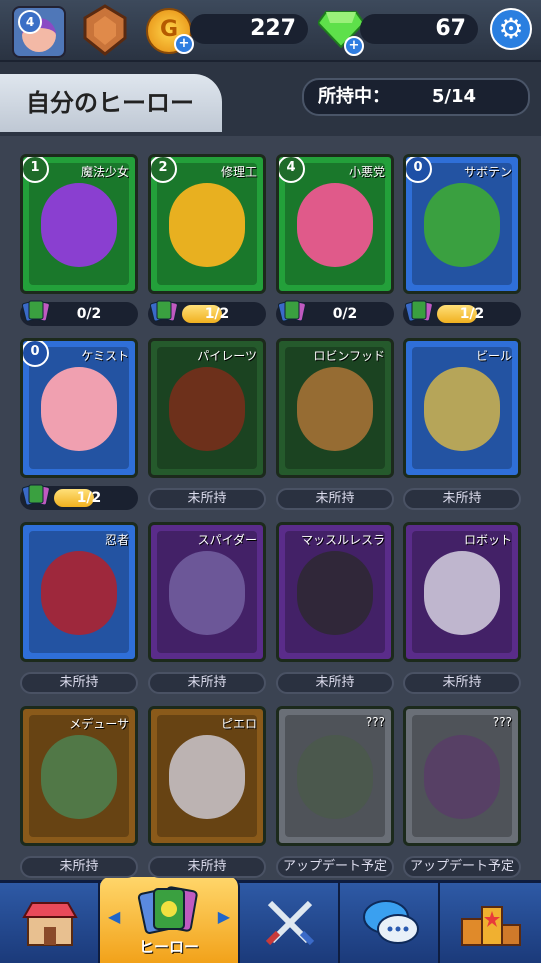 This screenshot has height=963, width=541. Describe the element at coordinates (238, 172) in the screenshot. I see `hero-name: 修理工` at that location.